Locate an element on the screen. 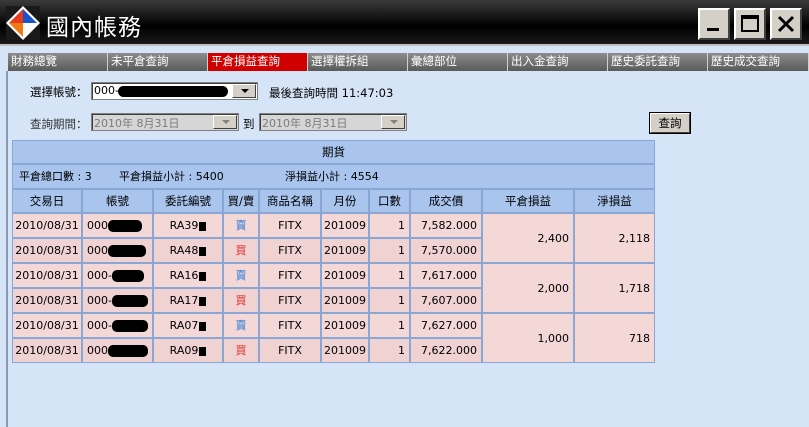 This screenshot has height=427, width=809. account-value: 000- is located at coordinates (106, 90).